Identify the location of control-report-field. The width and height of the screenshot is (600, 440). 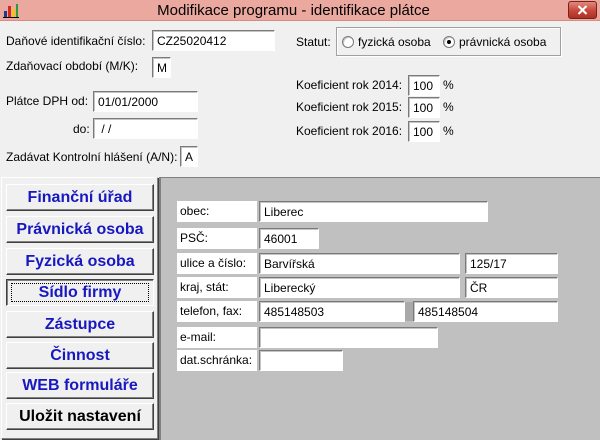
(189, 156).